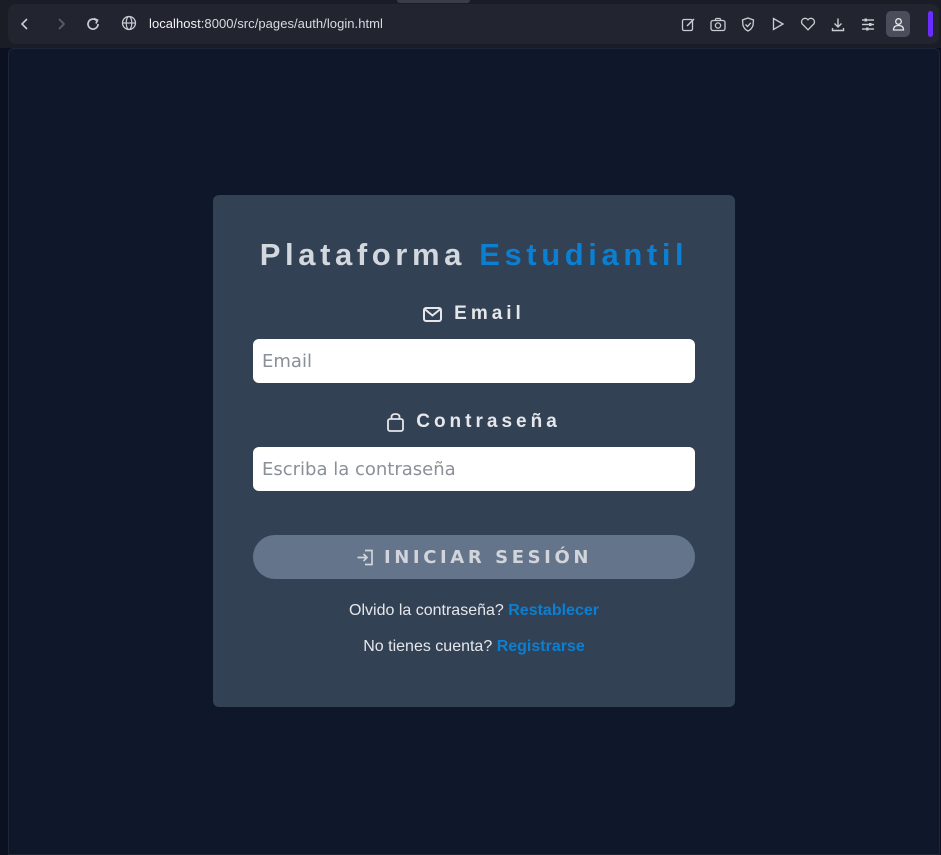 The image size is (941, 855). What do you see at coordinates (433, 314) in the screenshot?
I see `envelope-icon` at bounding box center [433, 314].